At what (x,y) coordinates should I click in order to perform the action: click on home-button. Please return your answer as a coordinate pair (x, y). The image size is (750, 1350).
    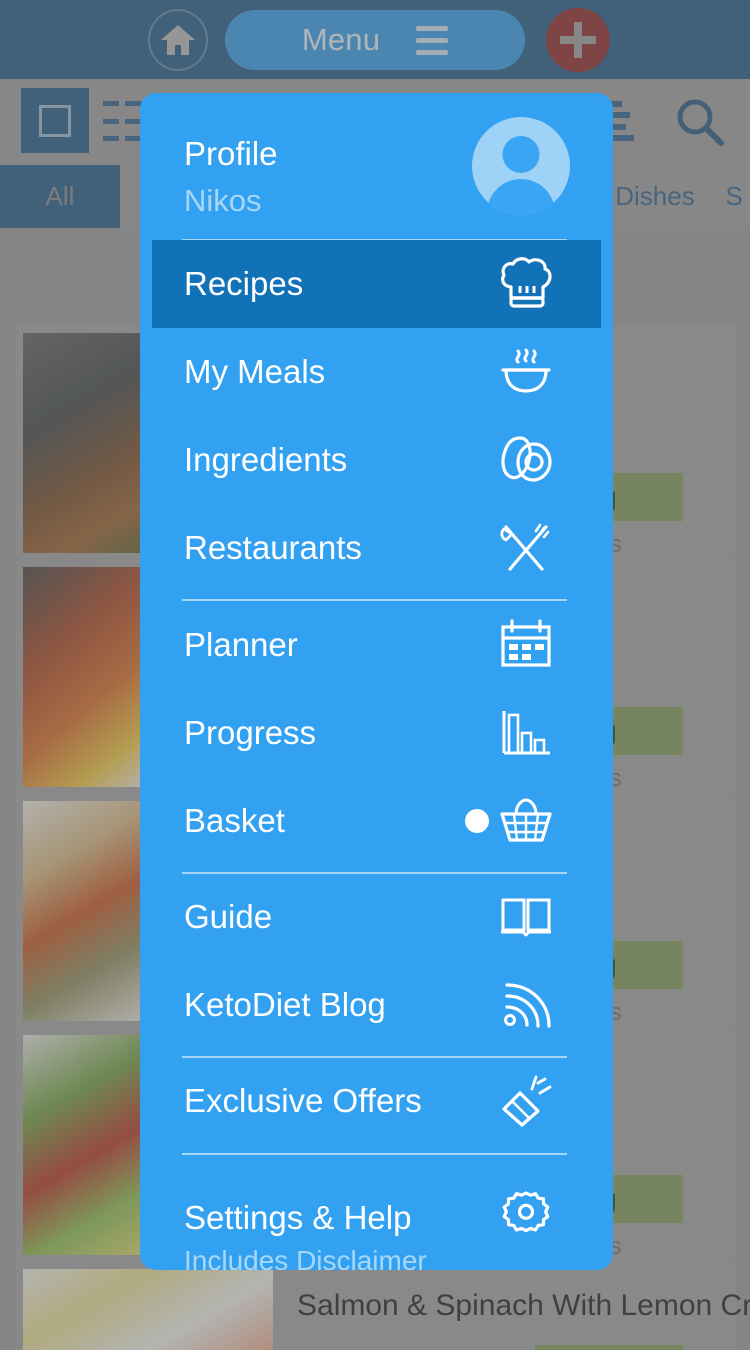
    Looking at the image, I should click on (178, 40).